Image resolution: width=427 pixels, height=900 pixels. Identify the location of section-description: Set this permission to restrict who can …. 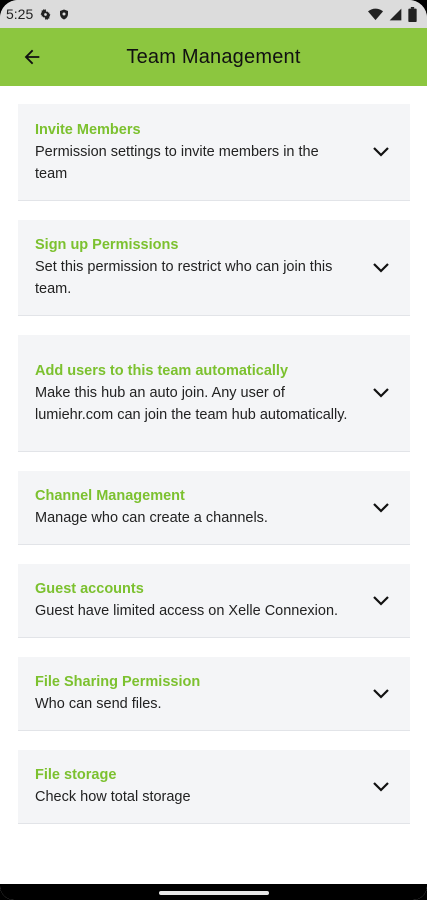
(184, 278).